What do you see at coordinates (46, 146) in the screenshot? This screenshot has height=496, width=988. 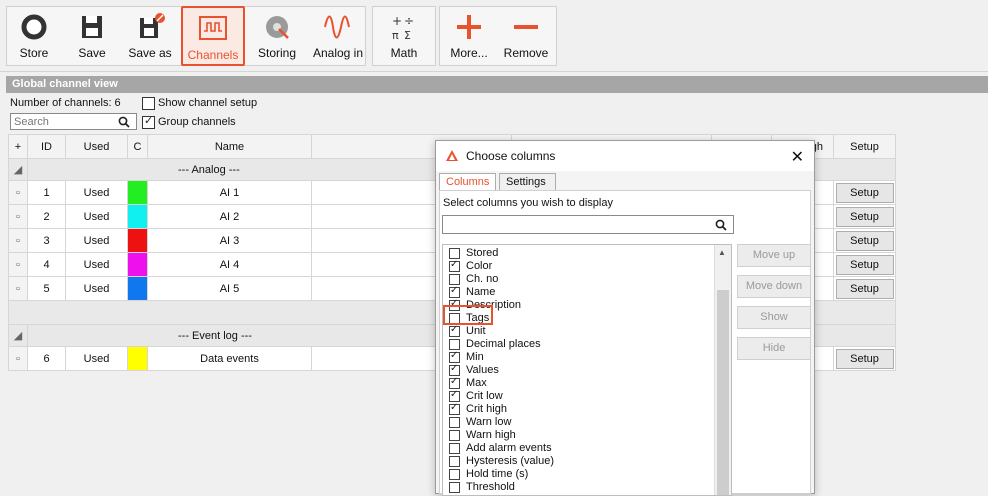 I see `col-id: ID` at bounding box center [46, 146].